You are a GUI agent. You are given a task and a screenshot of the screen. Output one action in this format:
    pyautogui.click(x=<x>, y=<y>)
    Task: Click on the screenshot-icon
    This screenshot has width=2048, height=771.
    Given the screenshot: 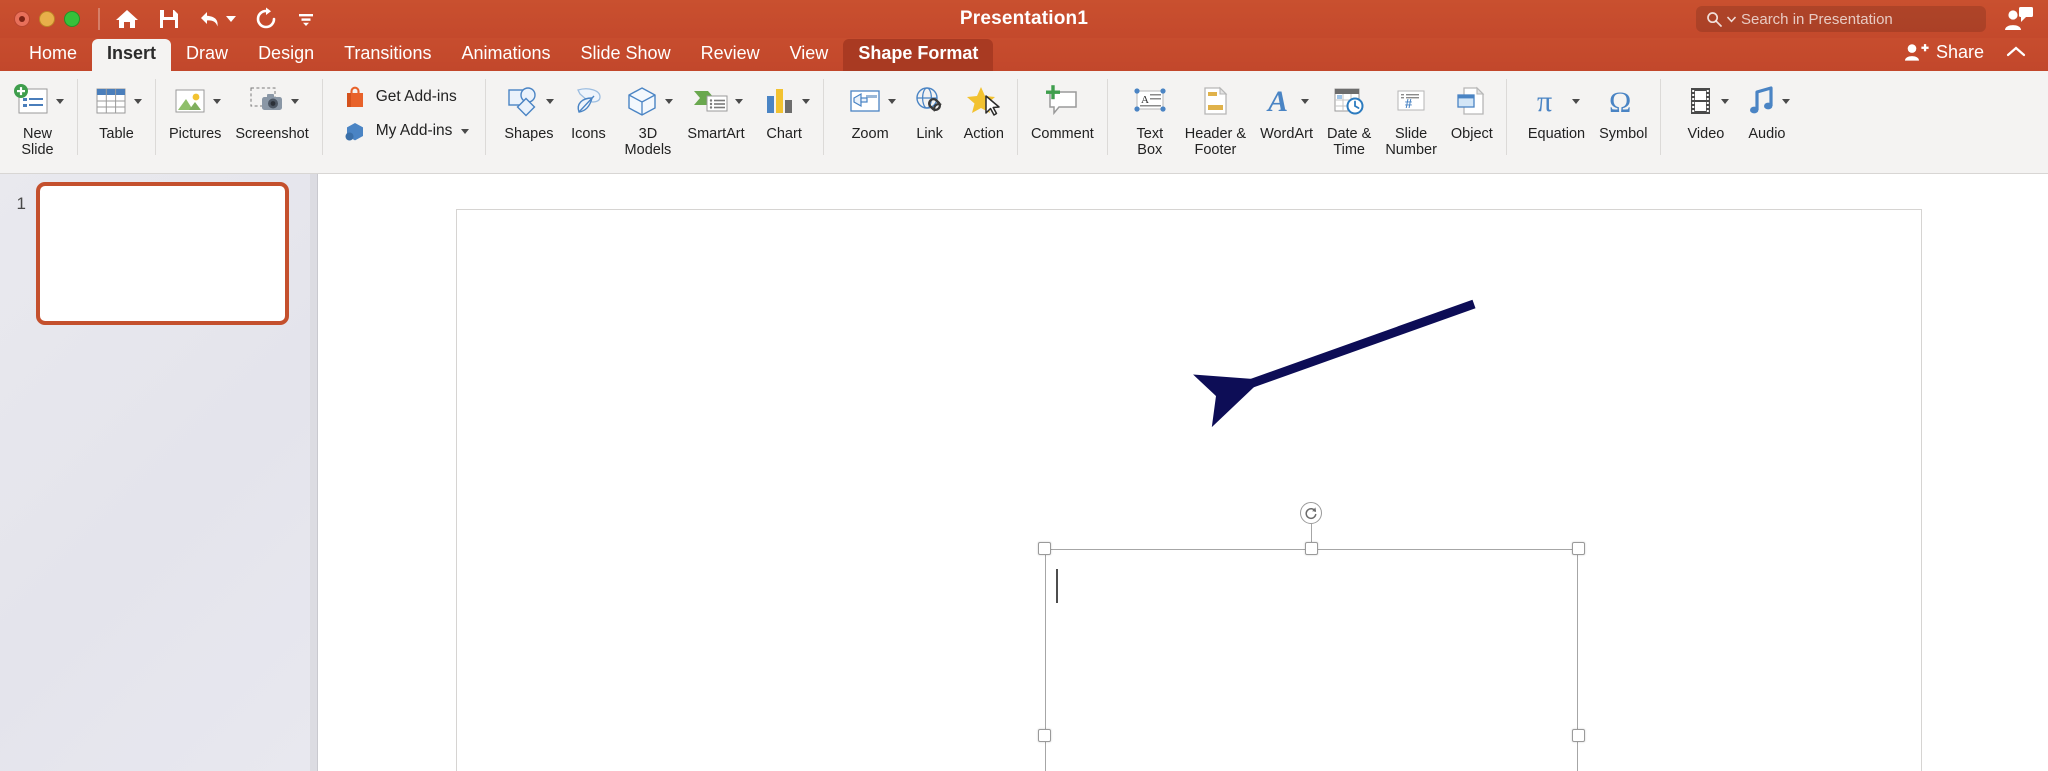 What is the action you would take?
    pyautogui.click(x=267, y=101)
    